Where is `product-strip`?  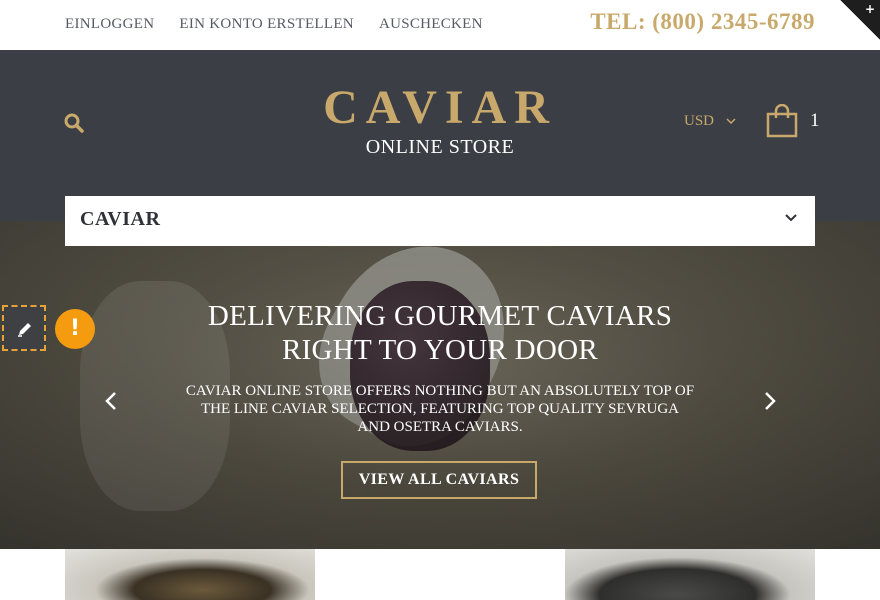 product-strip is located at coordinates (440, 574).